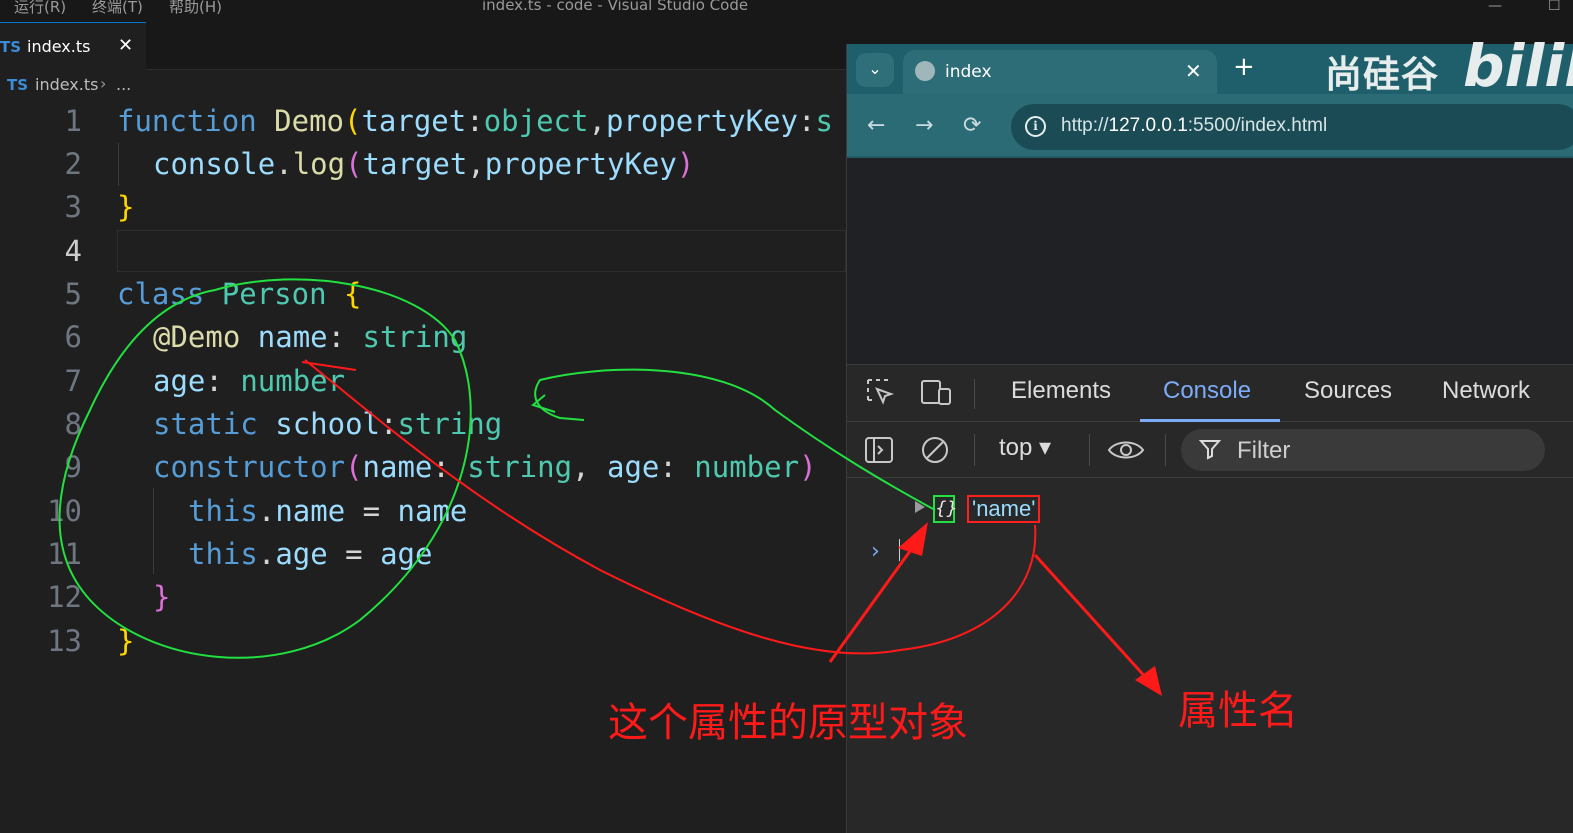 The height and width of the screenshot is (833, 1573). Describe the element at coordinates (40, 8) in the screenshot. I see `menu-run: 运行(R)` at that location.